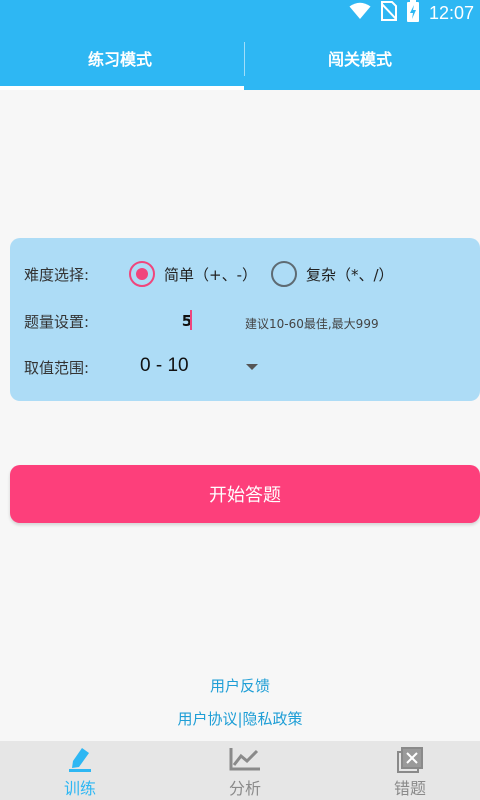 The image size is (480, 800). I want to click on tab-selected-indicator, so click(122, 88).